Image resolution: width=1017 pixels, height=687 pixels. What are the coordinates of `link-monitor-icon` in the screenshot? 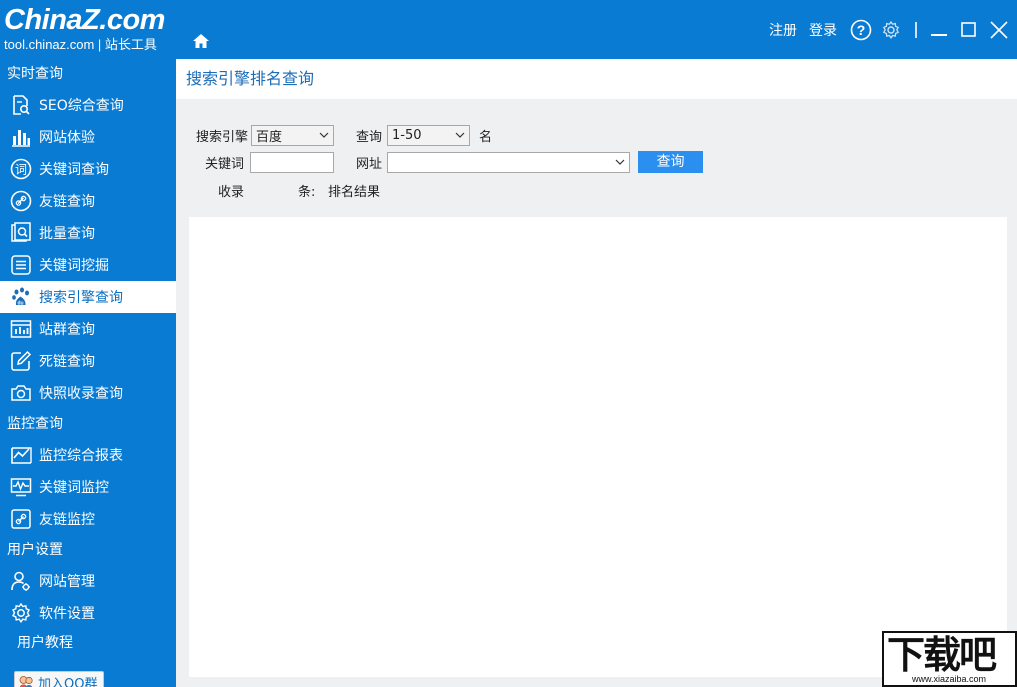 It's located at (21, 519).